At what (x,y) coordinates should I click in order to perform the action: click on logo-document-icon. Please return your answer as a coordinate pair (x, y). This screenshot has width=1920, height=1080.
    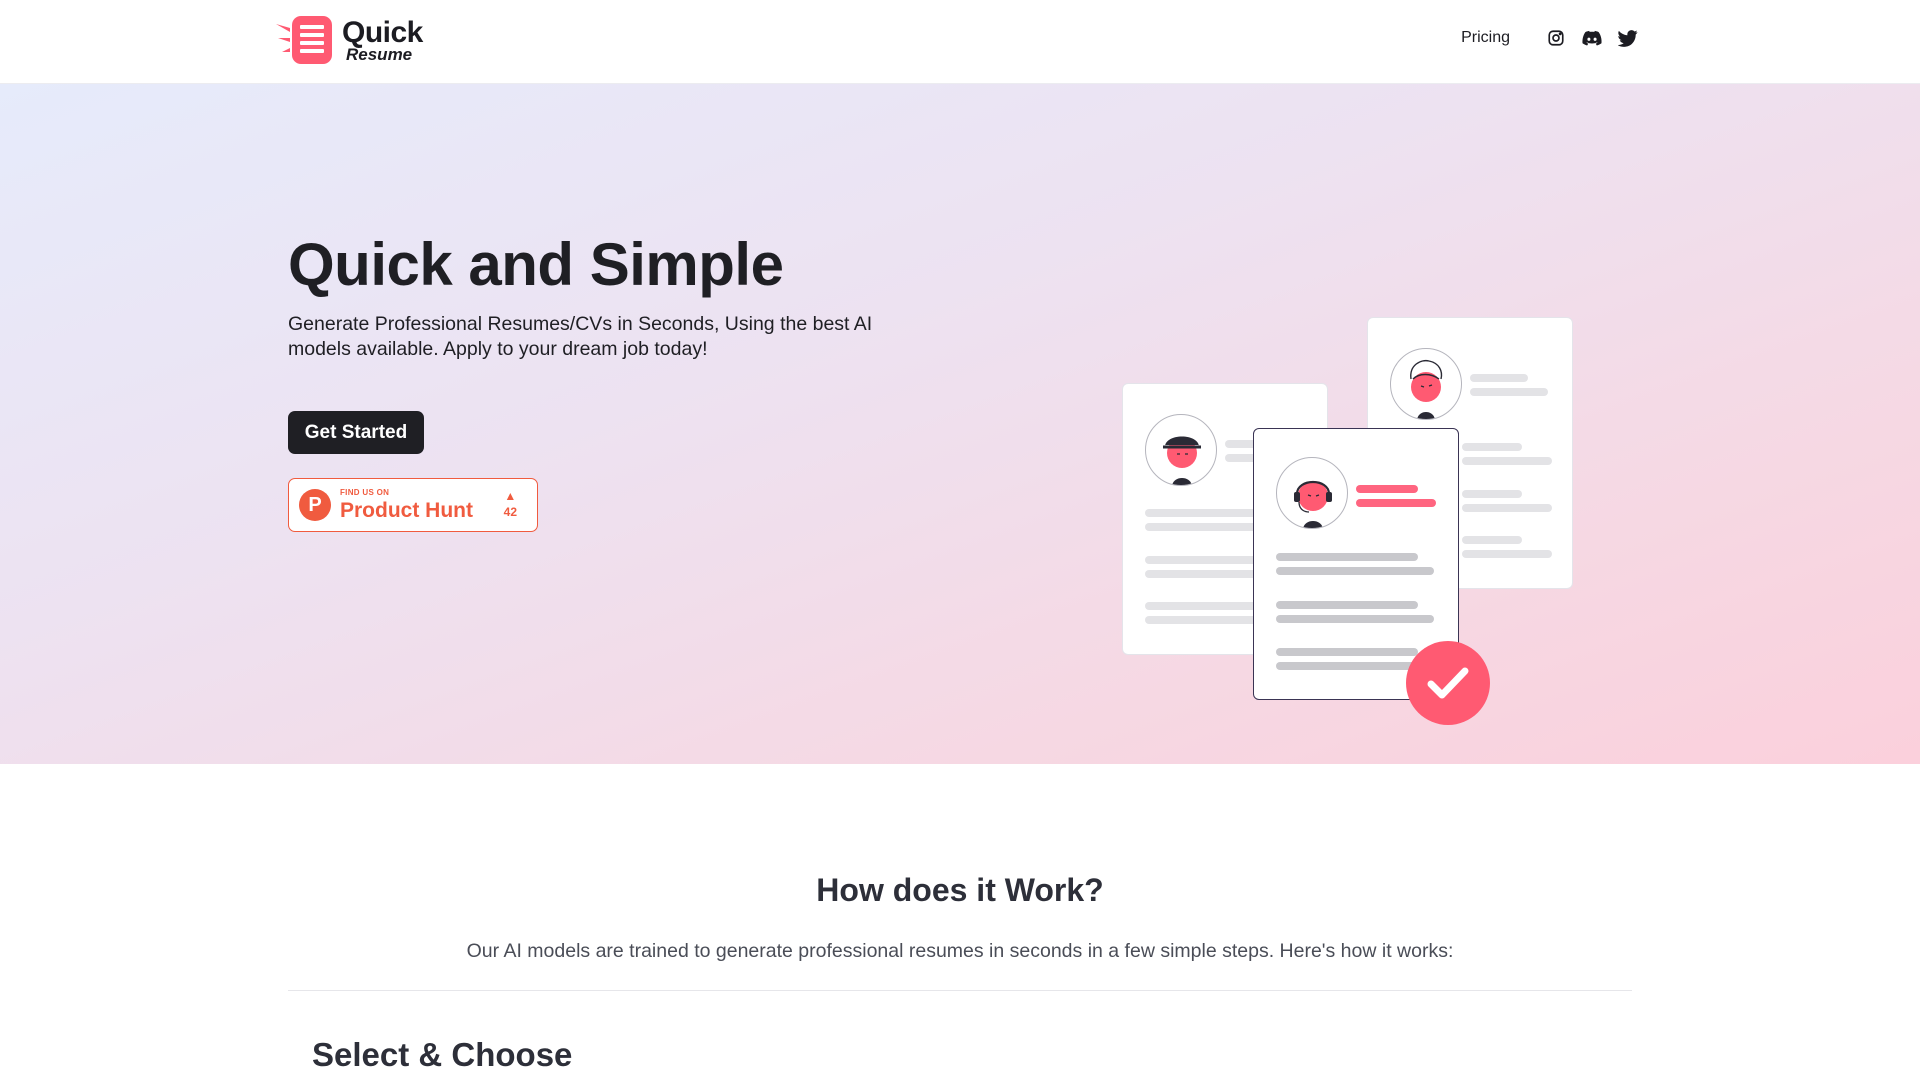
    Looking at the image, I should click on (305, 40).